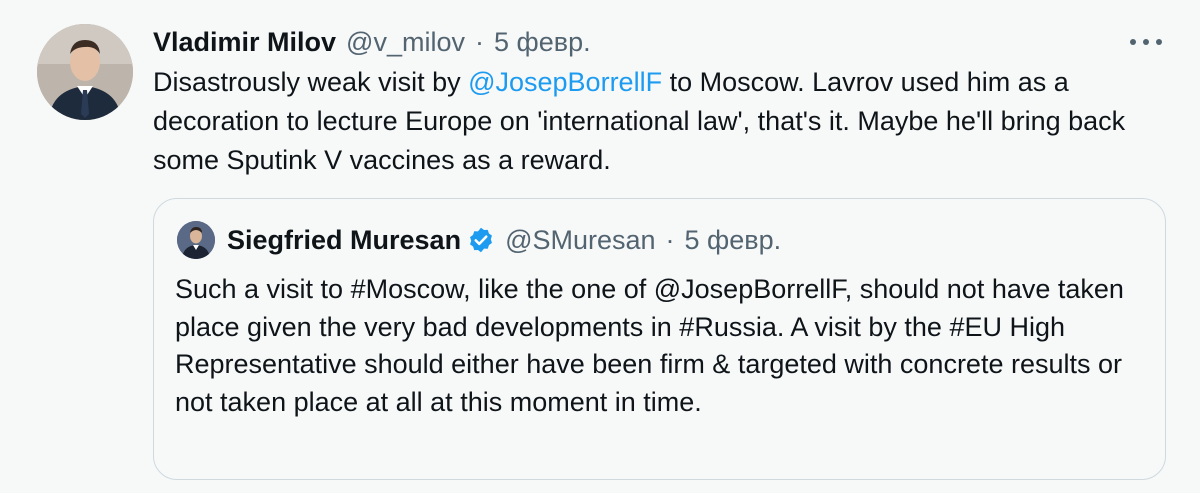  I want to click on quoted-tweet-date: 5 февр., so click(733, 240).